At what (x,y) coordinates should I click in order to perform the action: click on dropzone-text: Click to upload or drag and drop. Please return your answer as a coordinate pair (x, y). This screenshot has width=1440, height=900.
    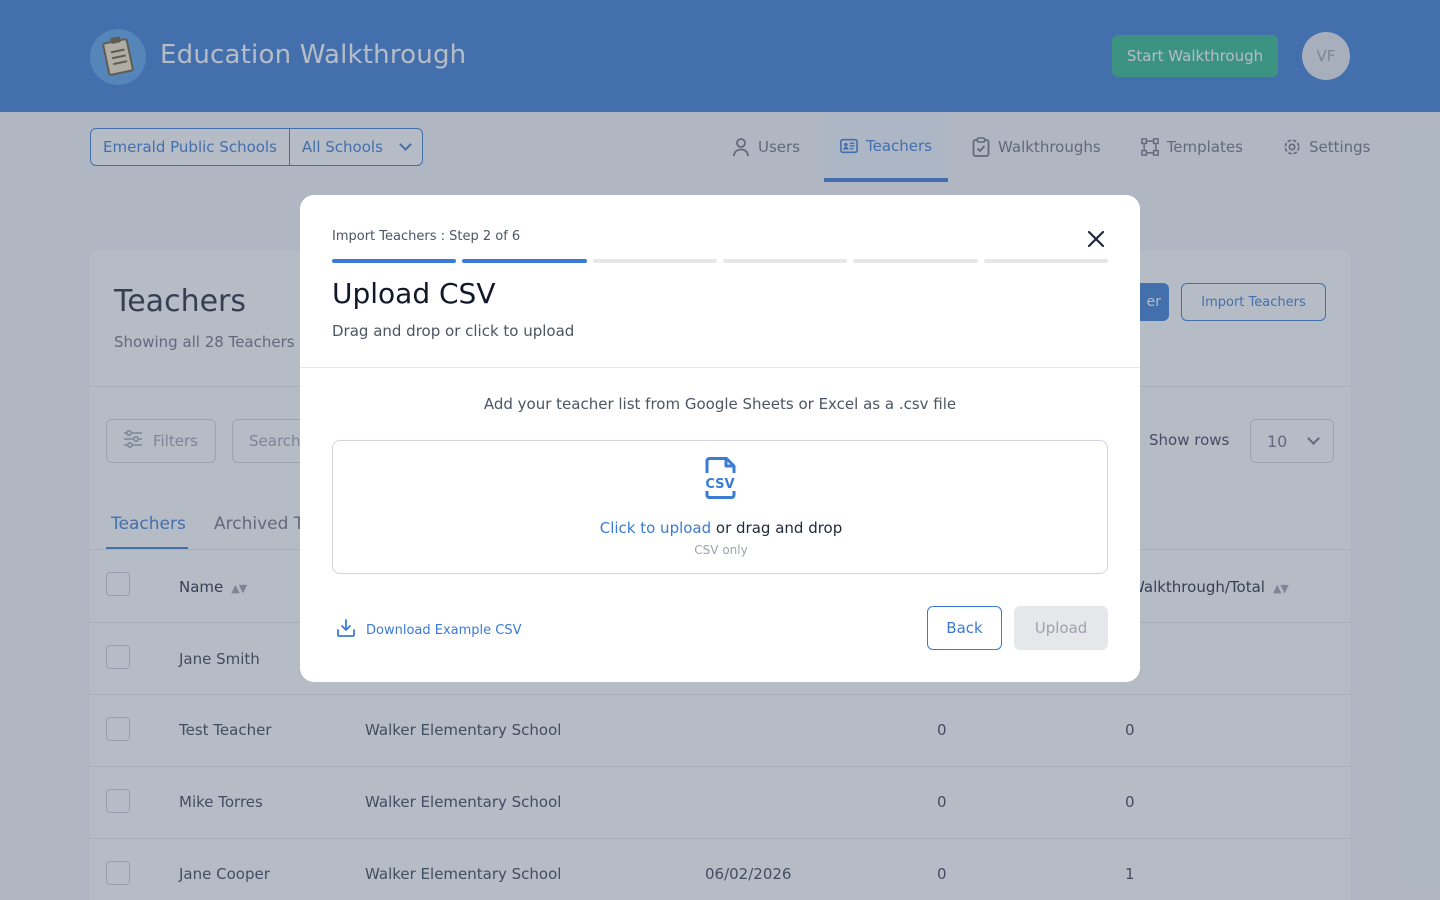
    Looking at the image, I should click on (721, 528).